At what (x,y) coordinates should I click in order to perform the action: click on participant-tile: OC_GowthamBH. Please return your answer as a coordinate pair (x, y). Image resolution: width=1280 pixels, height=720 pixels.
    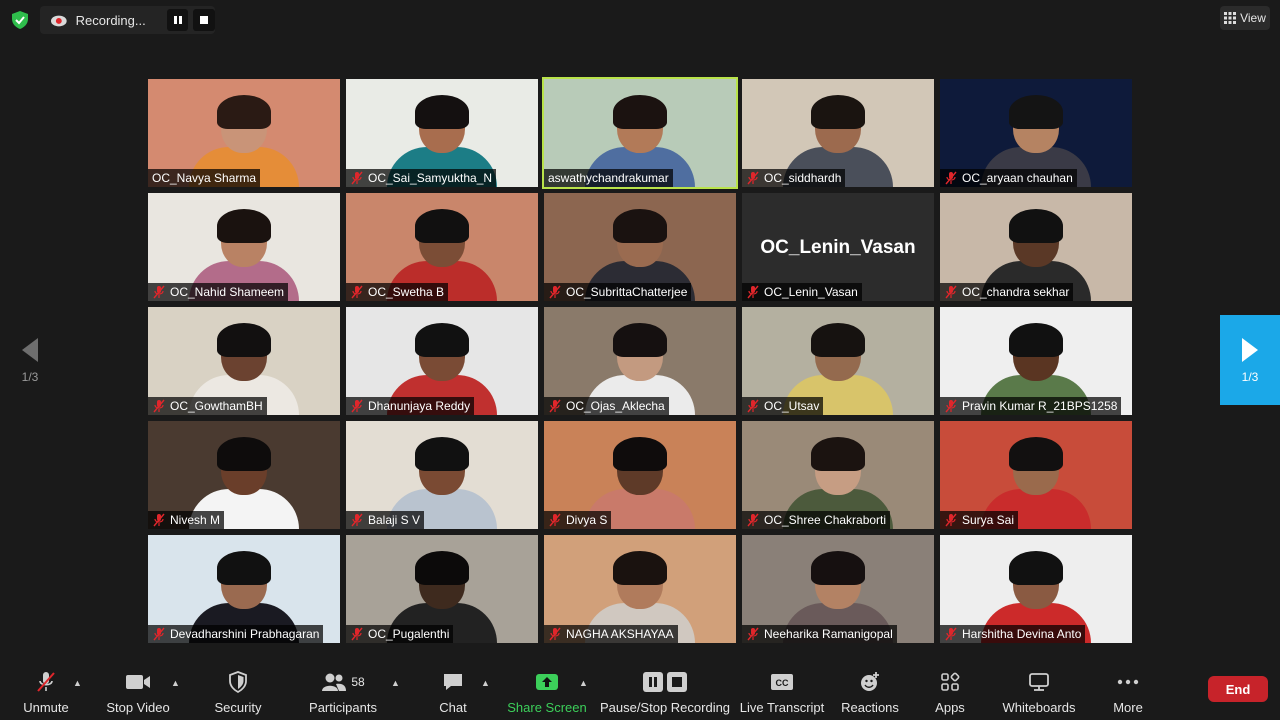
    Looking at the image, I should click on (244, 361).